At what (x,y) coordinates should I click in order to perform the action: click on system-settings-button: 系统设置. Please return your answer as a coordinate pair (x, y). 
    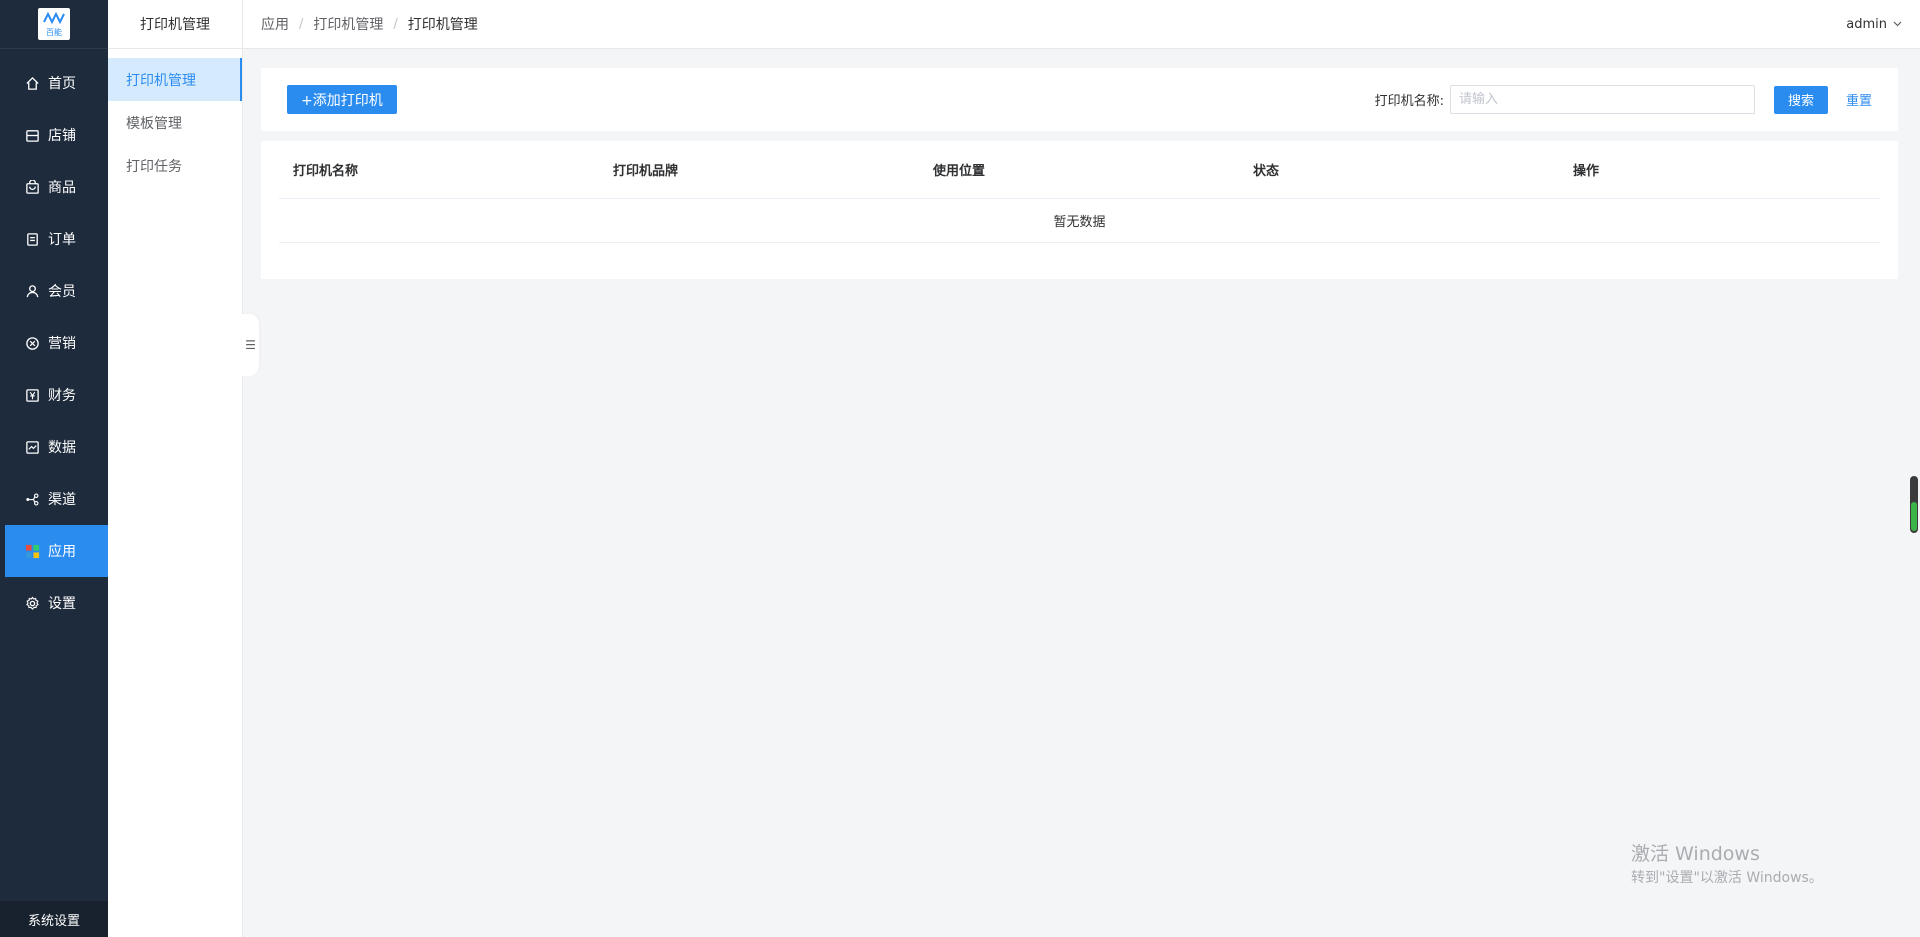
    Looking at the image, I should click on (54, 919).